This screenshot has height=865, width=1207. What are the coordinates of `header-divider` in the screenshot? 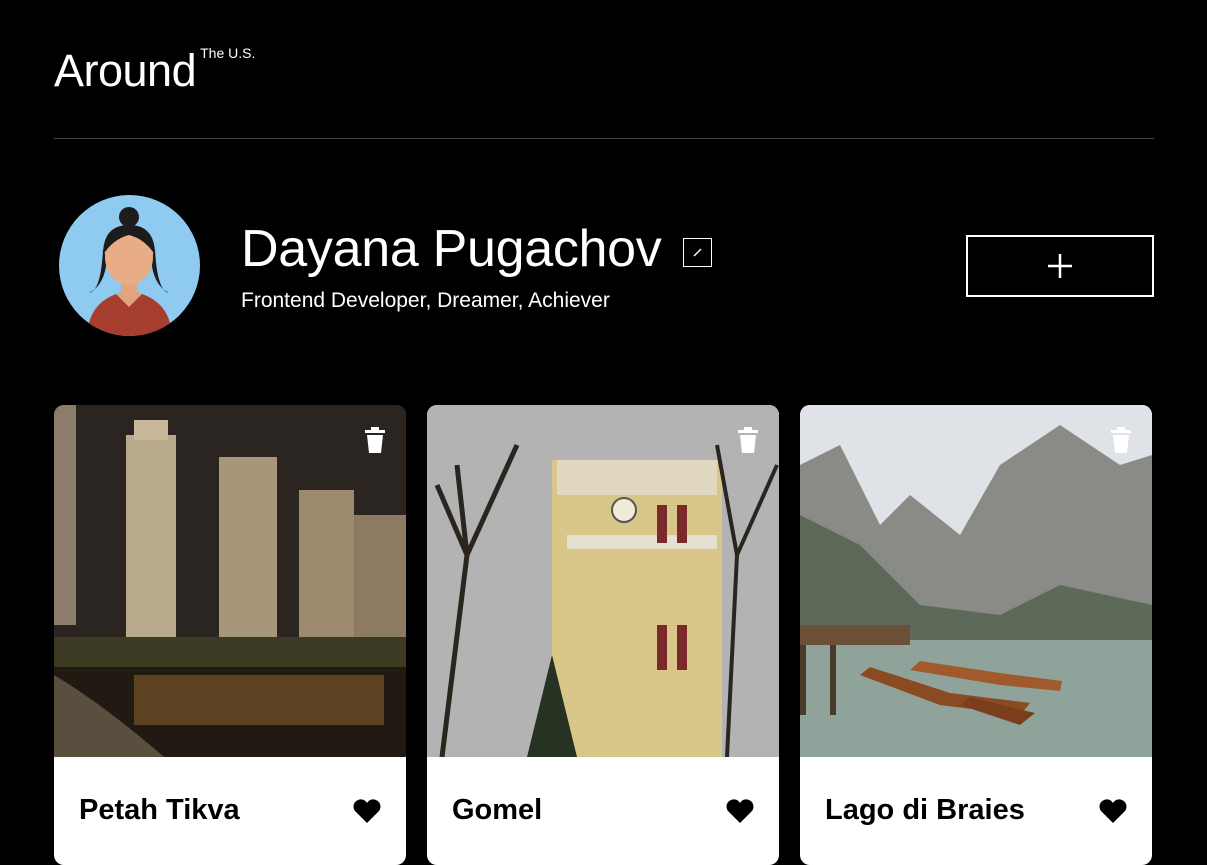 It's located at (604, 138).